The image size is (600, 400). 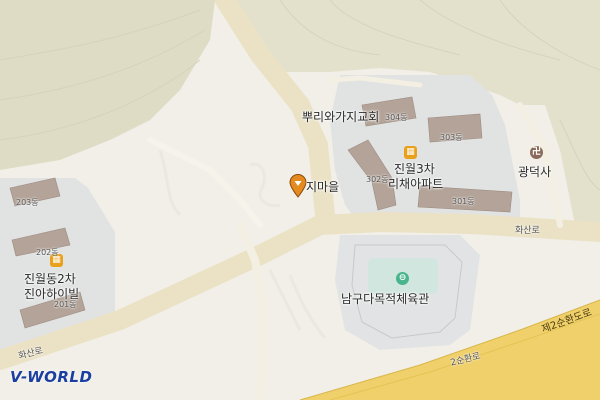 What do you see at coordinates (396, 117) in the screenshot?
I see `building-label: 304동` at bounding box center [396, 117].